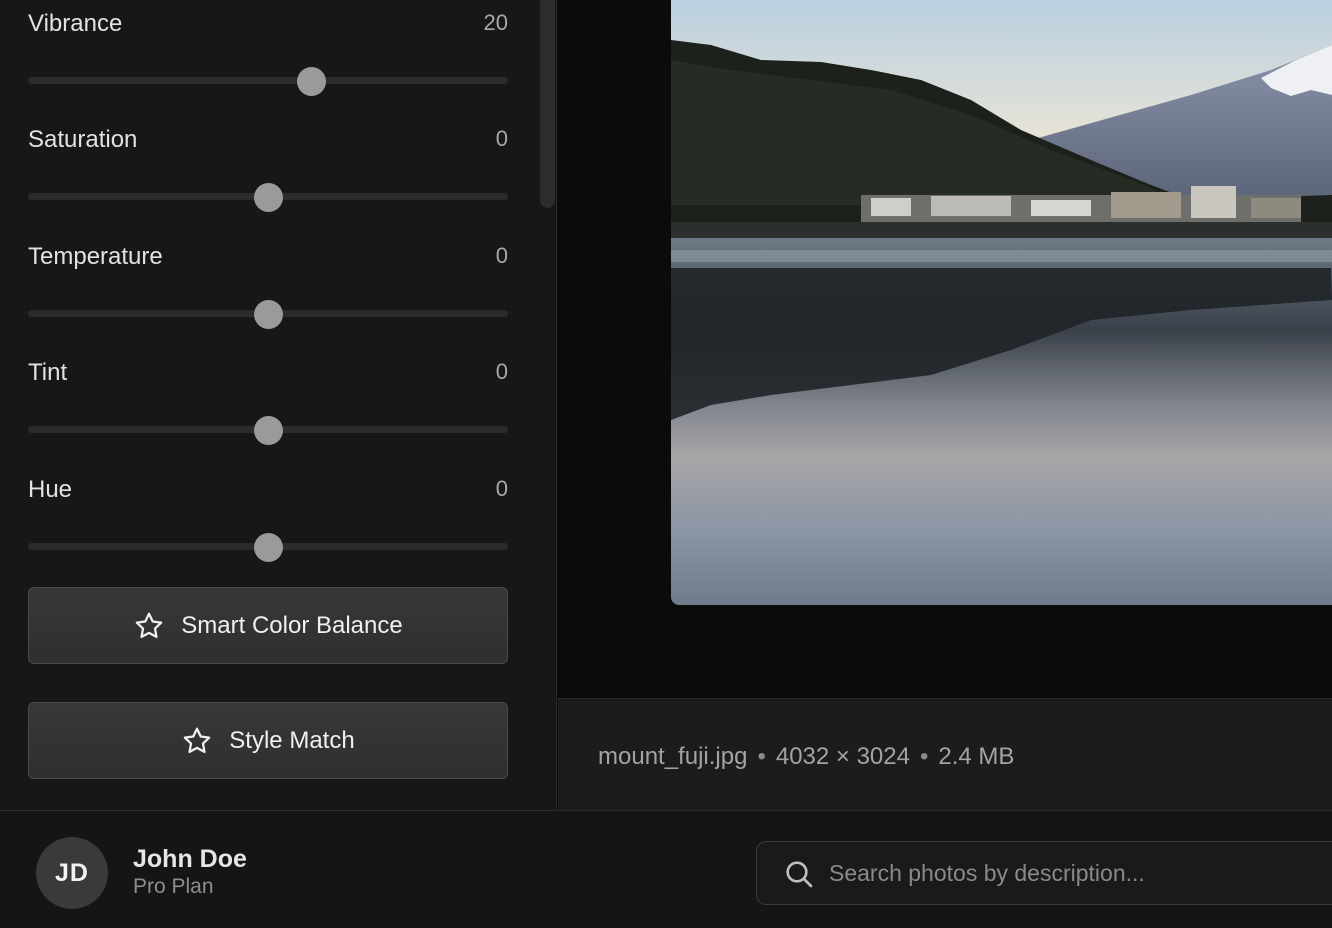 This screenshot has height=928, width=1332. Describe the element at coordinates (673, 756) in the screenshot. I see `image-filename: mount_fuji.jpg` at that location.